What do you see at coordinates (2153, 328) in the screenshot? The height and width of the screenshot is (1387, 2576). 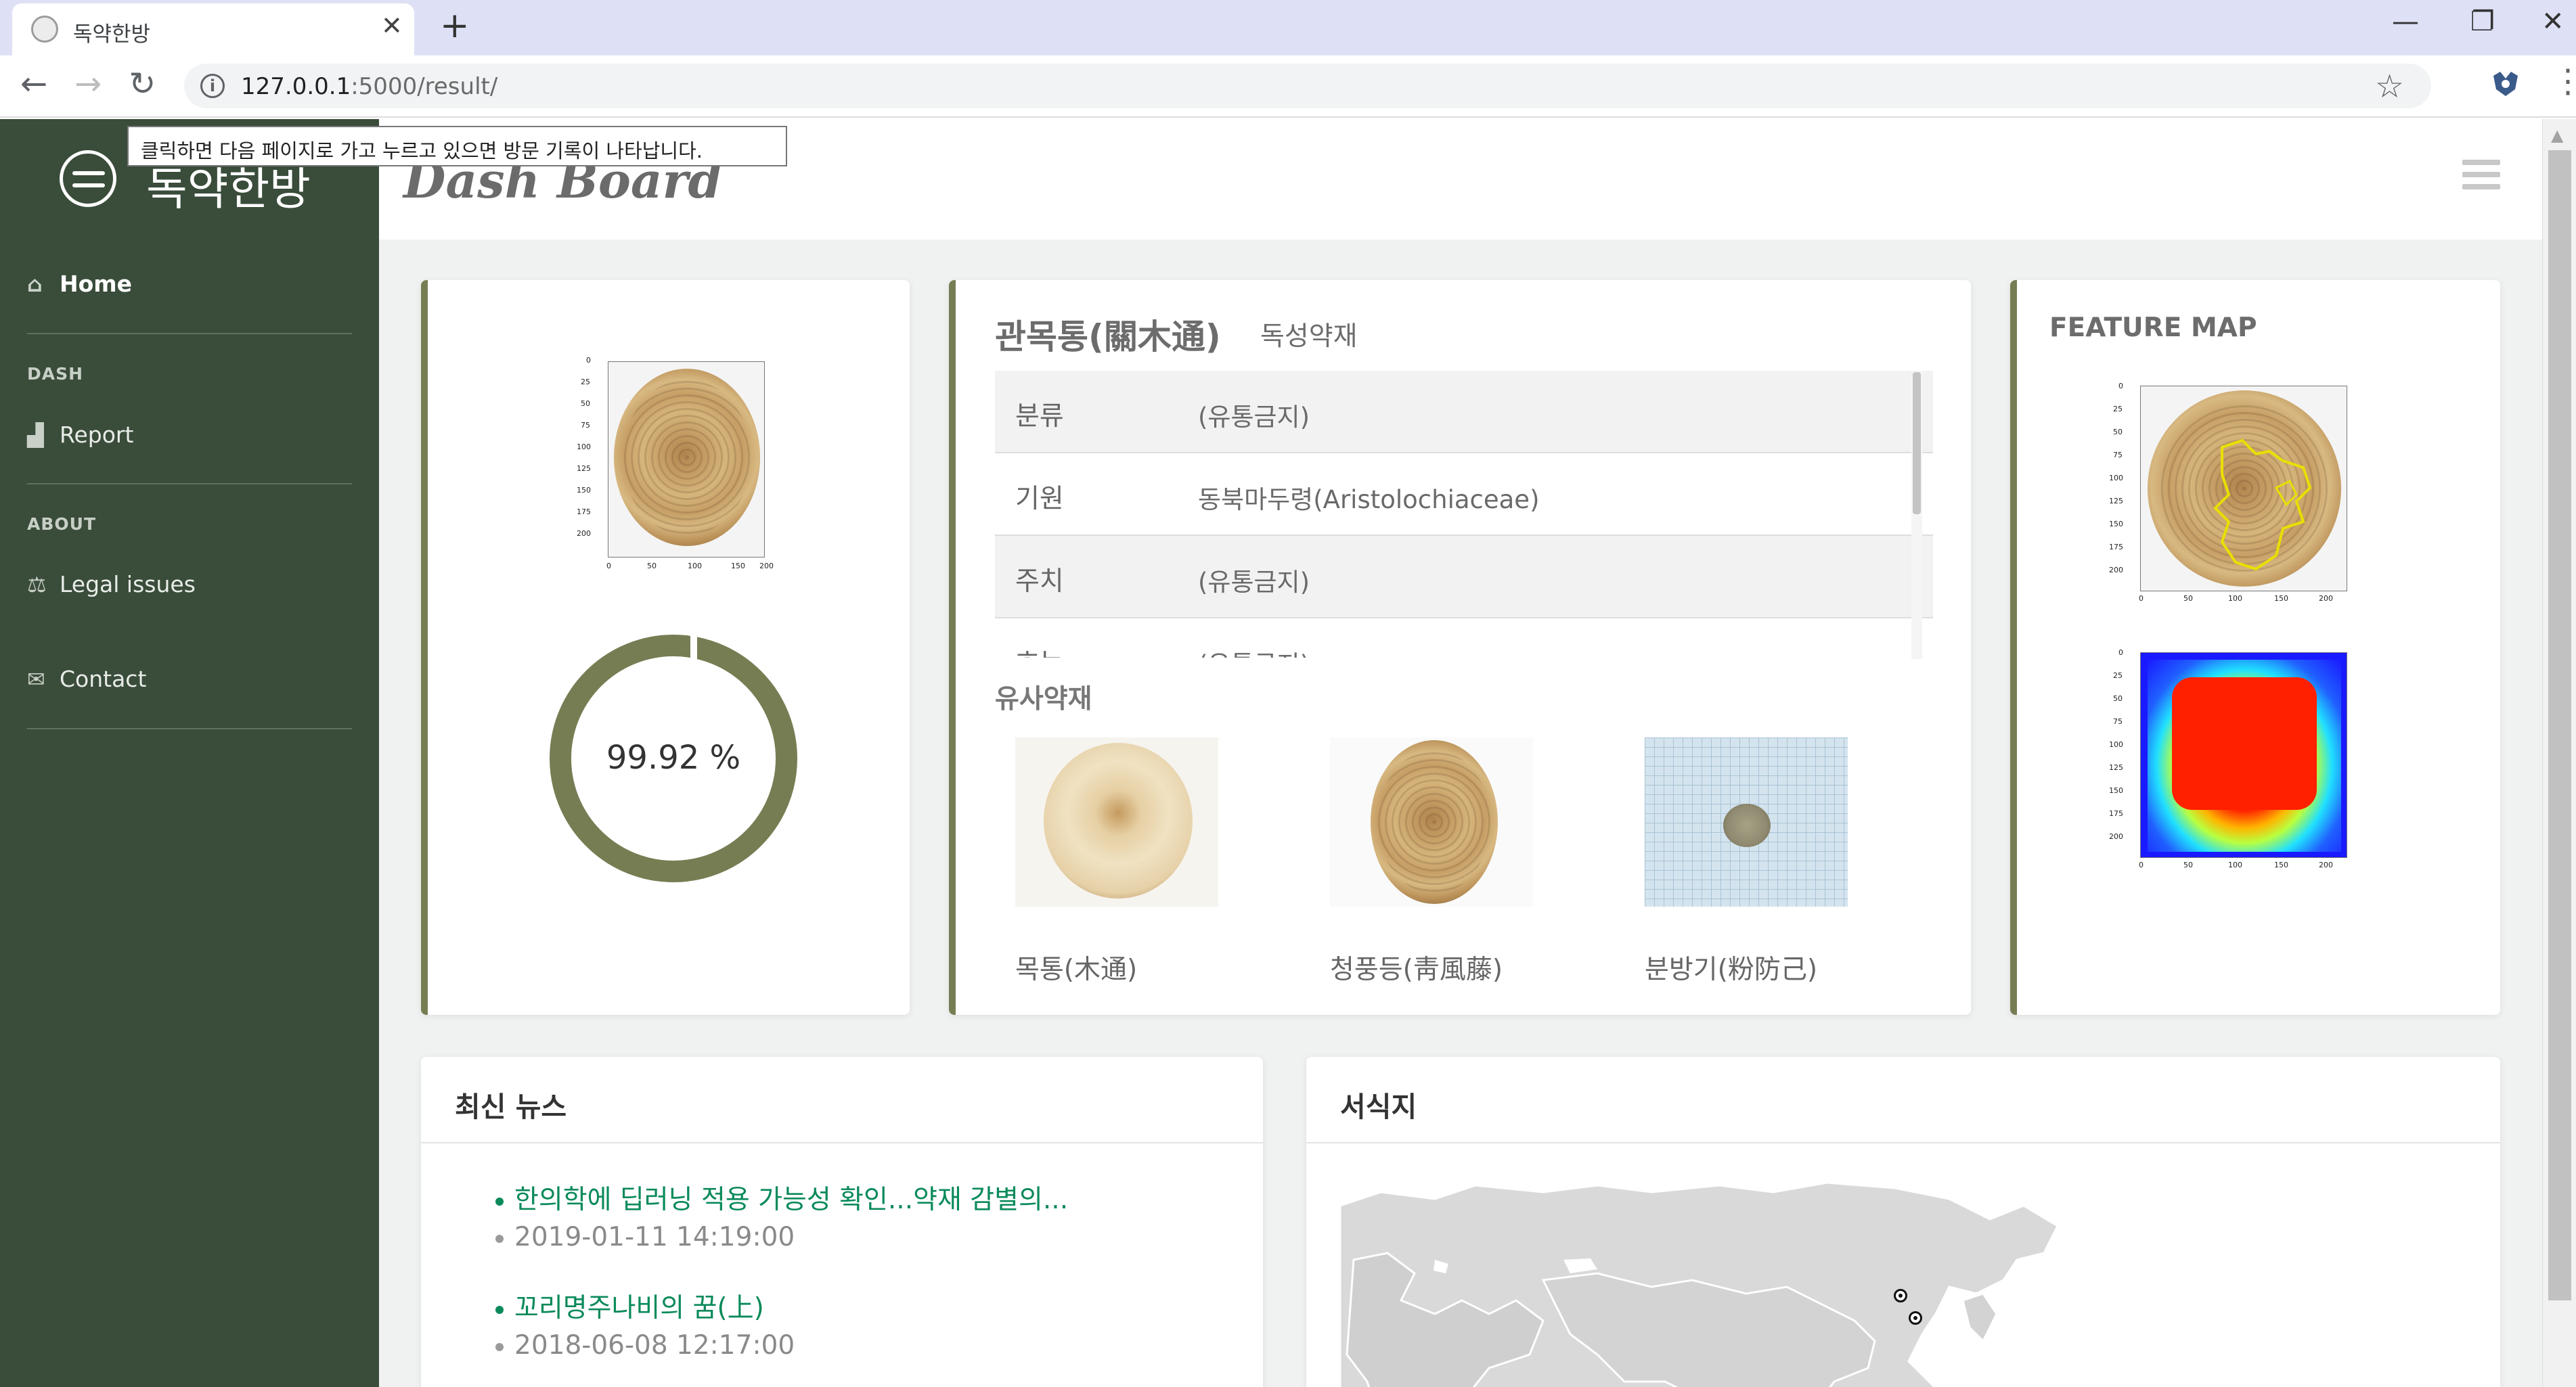 I see `feature-map-title: FEATURE MAP` at bounding box center [2153, 328].